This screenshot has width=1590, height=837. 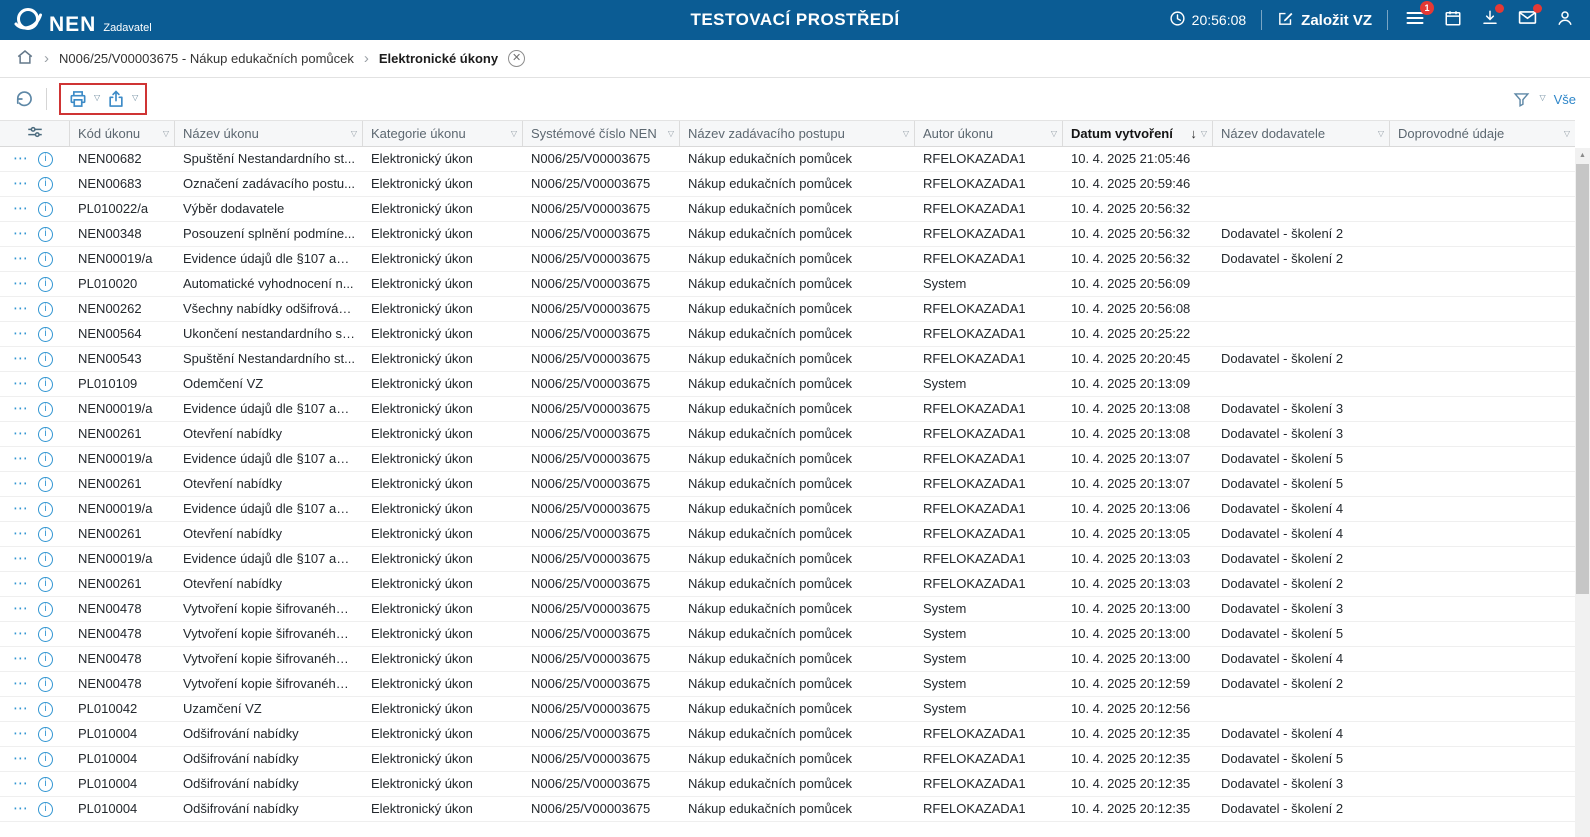 What do you see at coordinates (1301, 133) in the screenshot?
I see `column-header: Název dodavatele ↓ ▽` at bounding box center [1301, 133].